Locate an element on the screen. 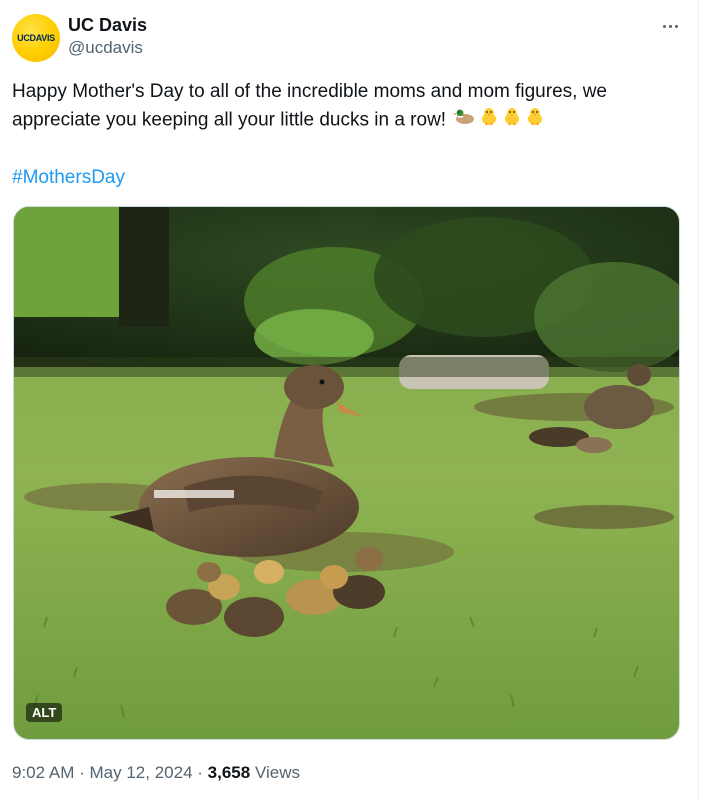 The image size is (705, 800). alt-text-badge: ALT is located at coordinates (44, 712).